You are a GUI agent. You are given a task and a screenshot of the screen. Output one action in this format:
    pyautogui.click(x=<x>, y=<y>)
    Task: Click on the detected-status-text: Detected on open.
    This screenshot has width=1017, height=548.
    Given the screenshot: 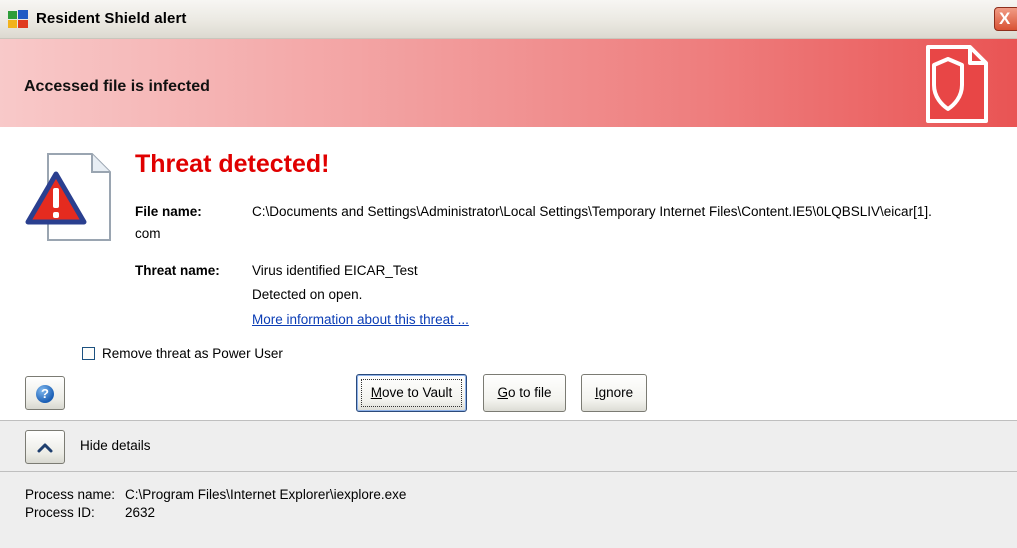 What is the action you would take?
    pyautogui.click(x=307, y=294)
    